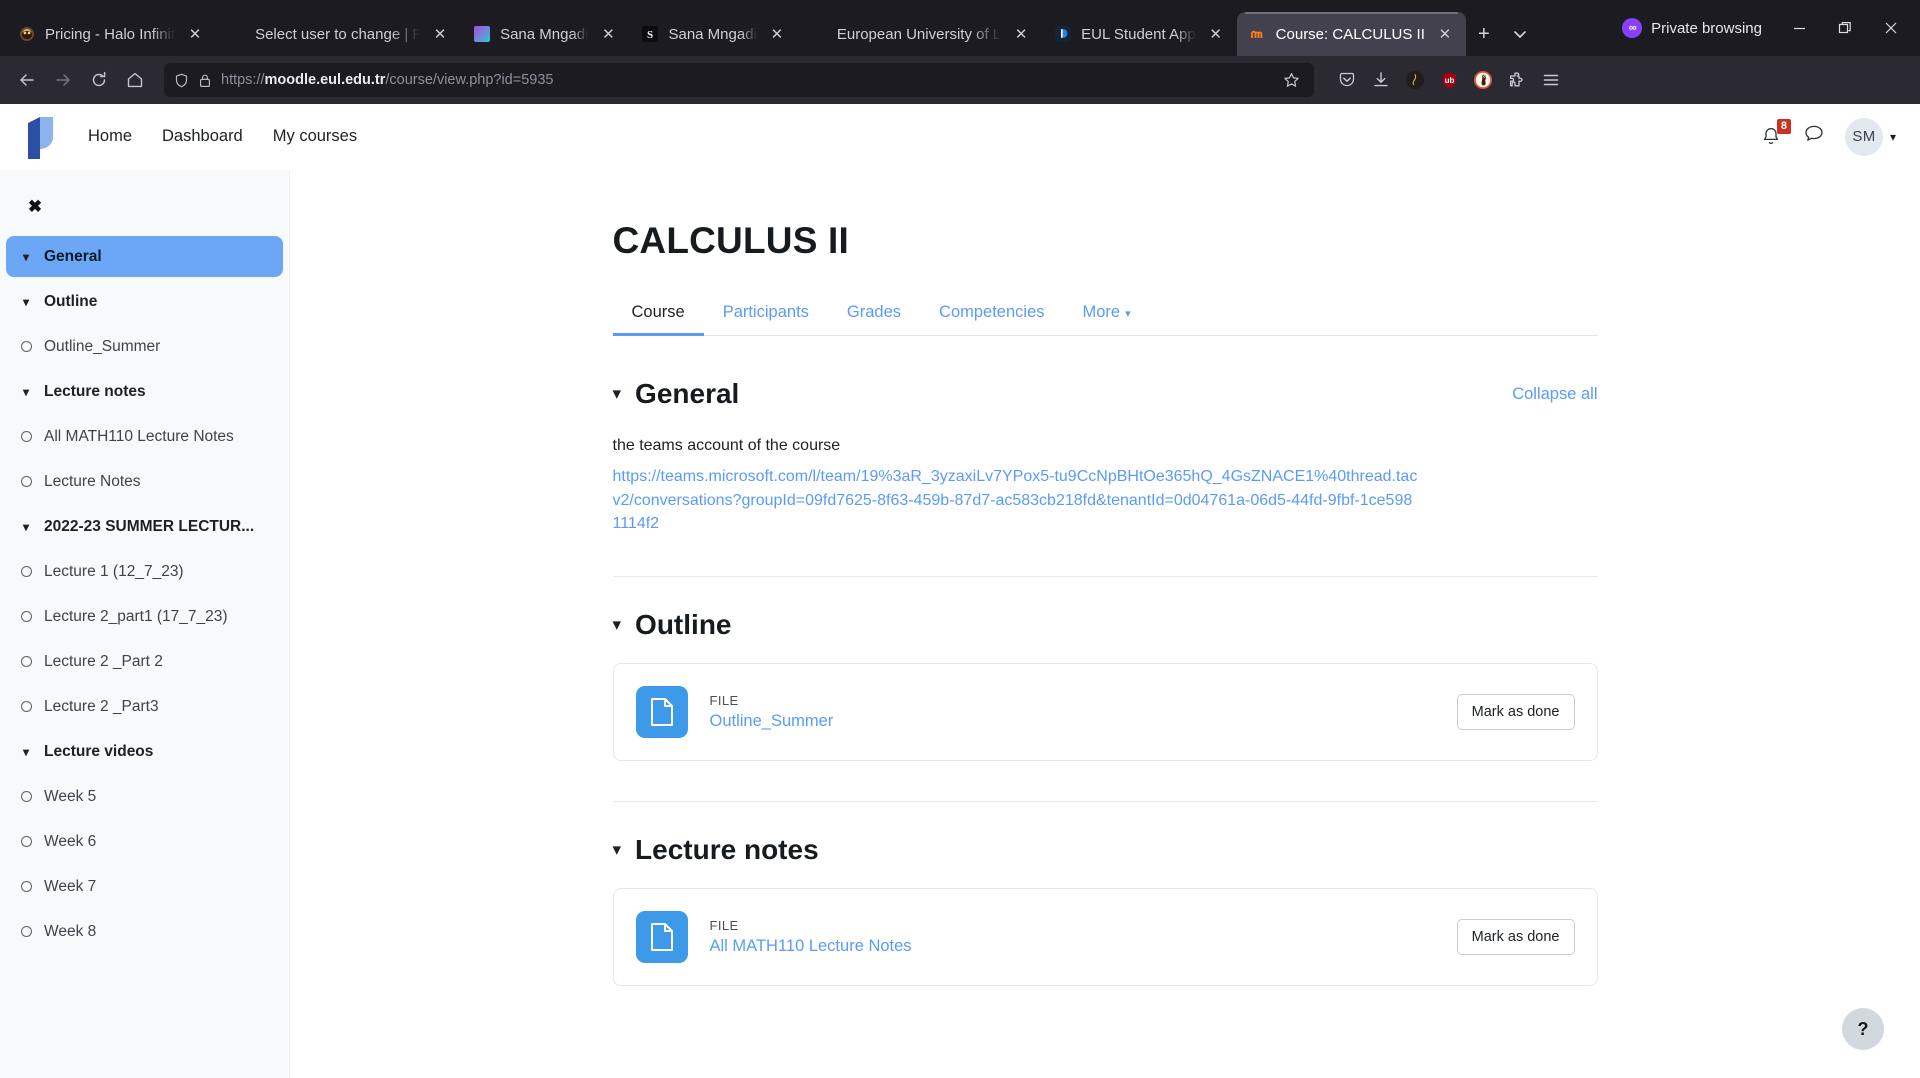  Describe the element at coordinates (727, 849) in the screenshot. I see `section-title: Lecture notes` at that location.